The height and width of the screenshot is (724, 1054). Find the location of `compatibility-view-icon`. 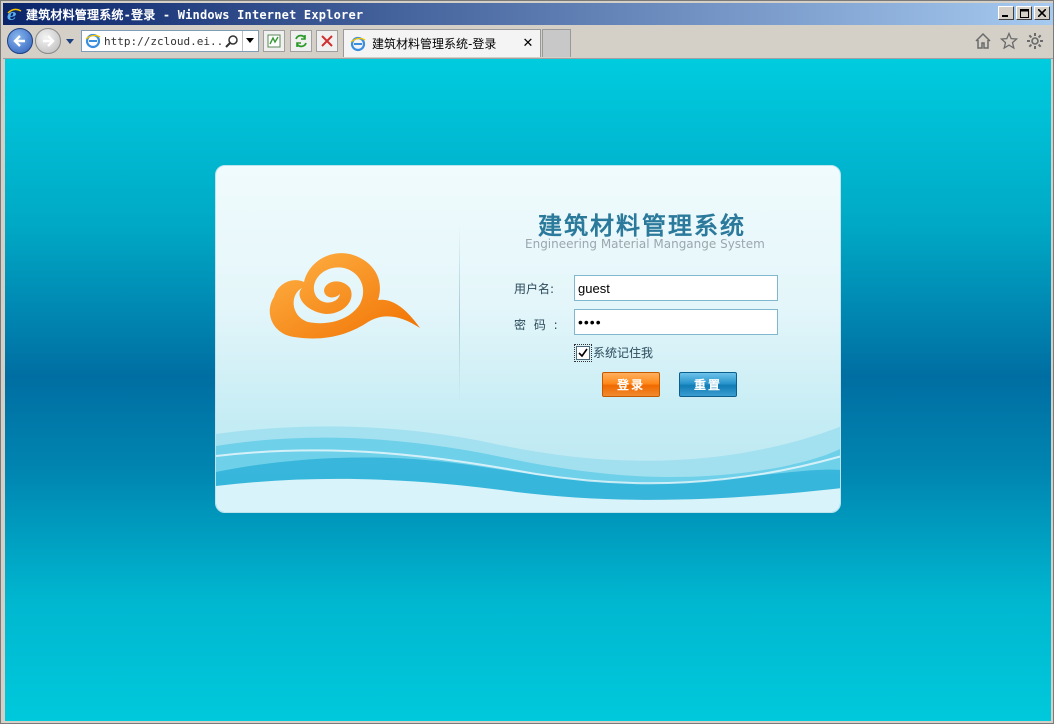

compatibility-view-icon is located at coordinates (274, 41).